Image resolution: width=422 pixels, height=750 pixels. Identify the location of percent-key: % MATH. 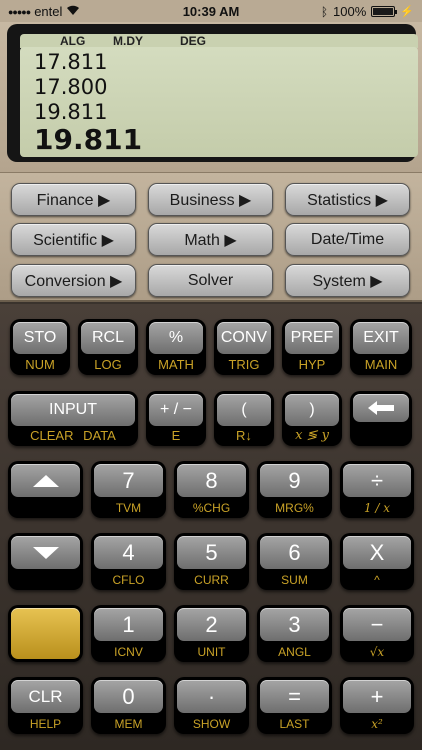
(176, 347).